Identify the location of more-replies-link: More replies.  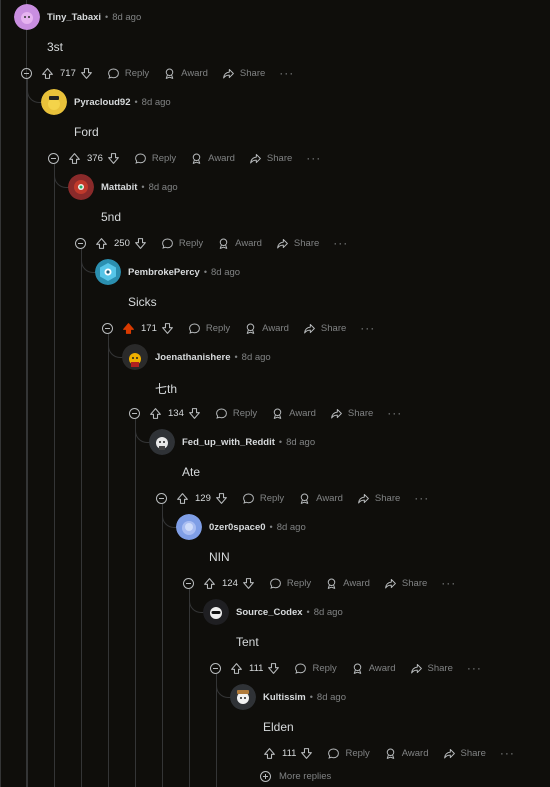
(295, 776).